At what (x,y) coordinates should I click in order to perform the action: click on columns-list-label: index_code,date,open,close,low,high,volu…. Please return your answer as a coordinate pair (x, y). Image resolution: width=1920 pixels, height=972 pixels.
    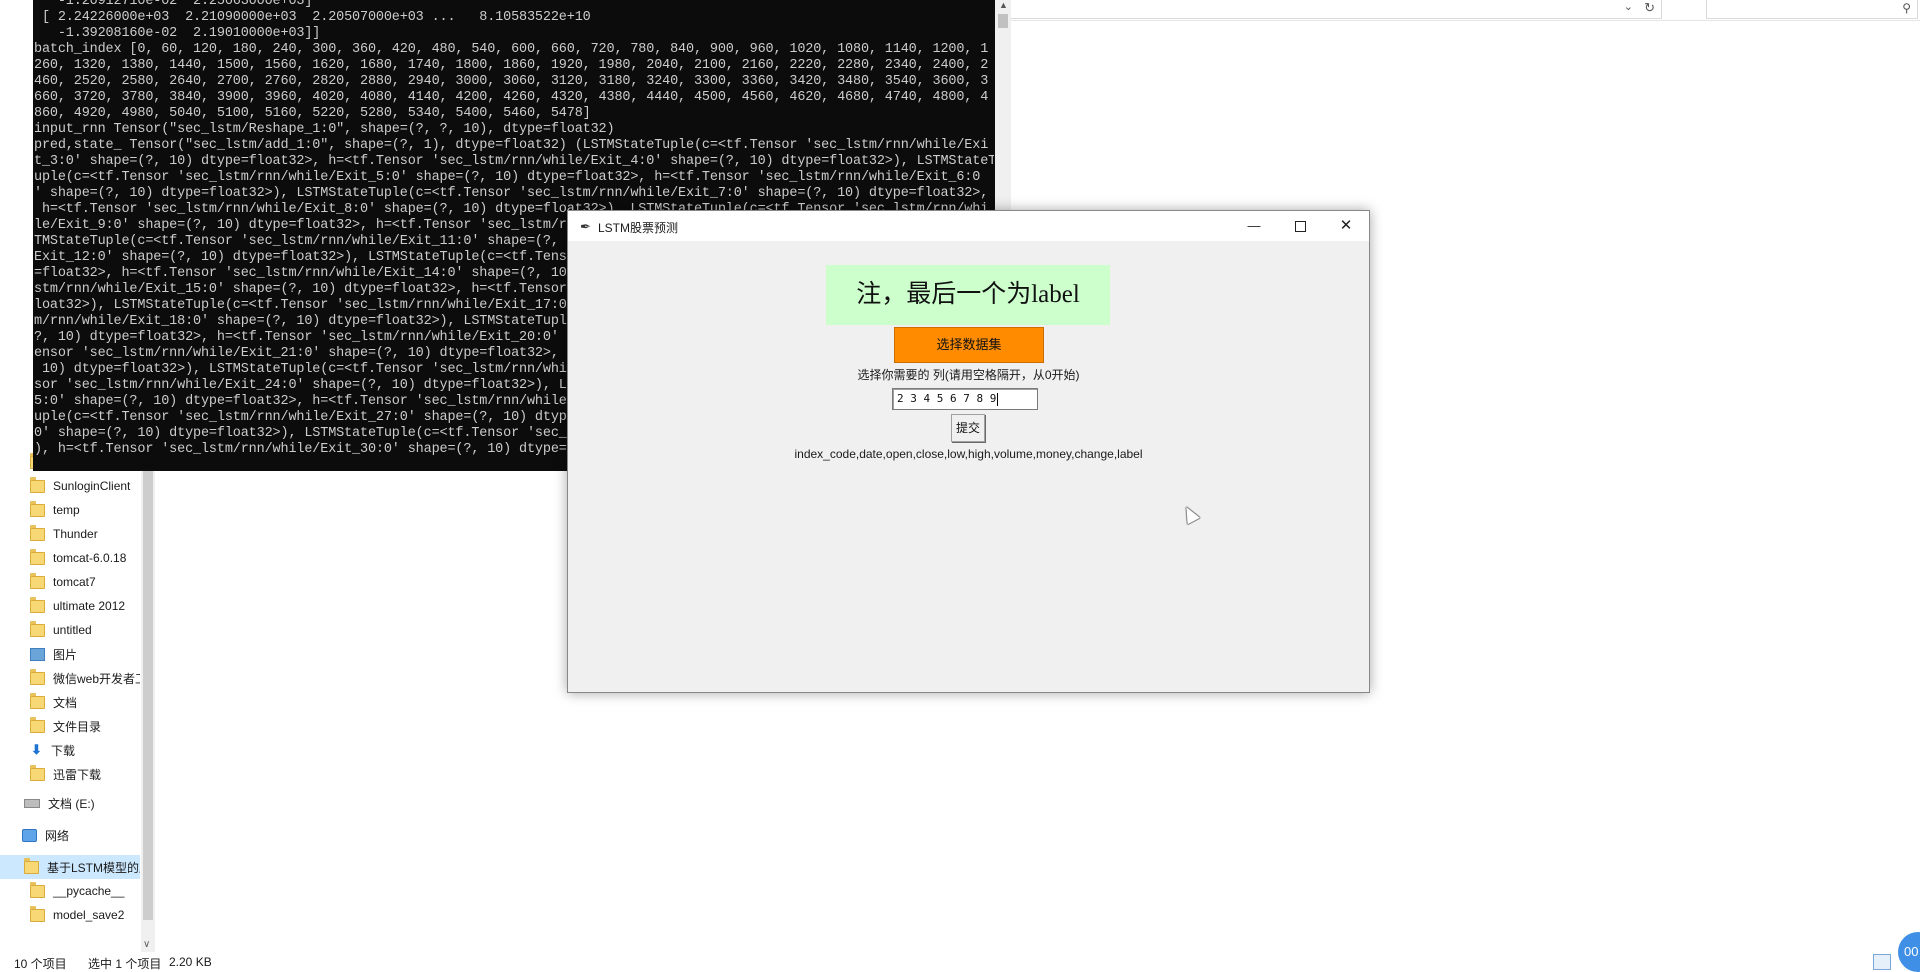
    Looking at the image, I should click on (968, 454).